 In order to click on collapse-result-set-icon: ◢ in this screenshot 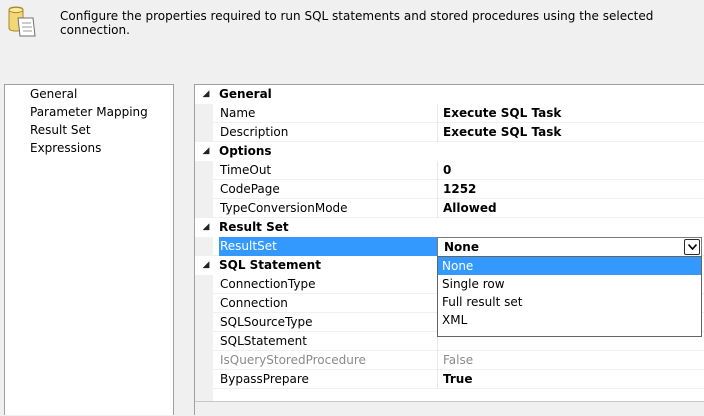, I will do `click(206, 227)`.